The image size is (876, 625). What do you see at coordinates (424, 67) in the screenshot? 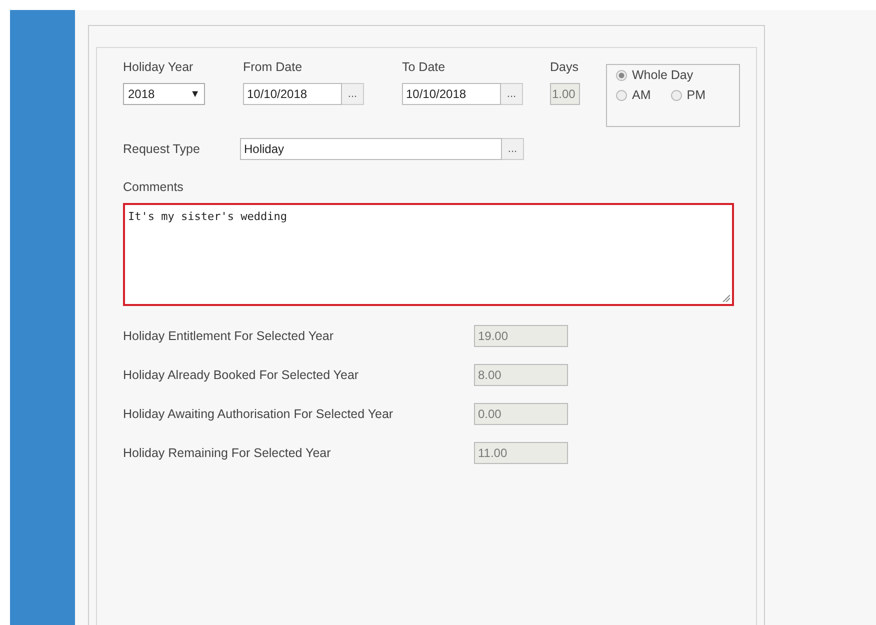
I see `field-label: To Date` at bounding box center [424, 67].